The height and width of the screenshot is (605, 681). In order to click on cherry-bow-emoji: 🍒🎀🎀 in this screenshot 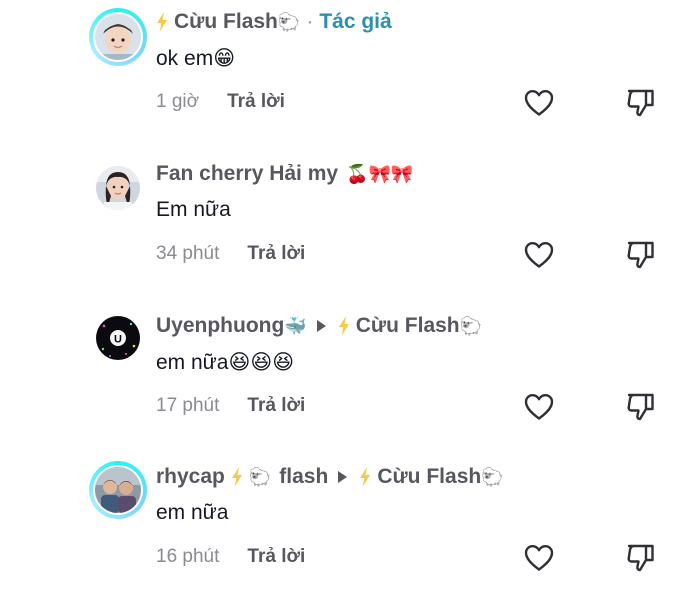, I will do `click(380, 174)`.